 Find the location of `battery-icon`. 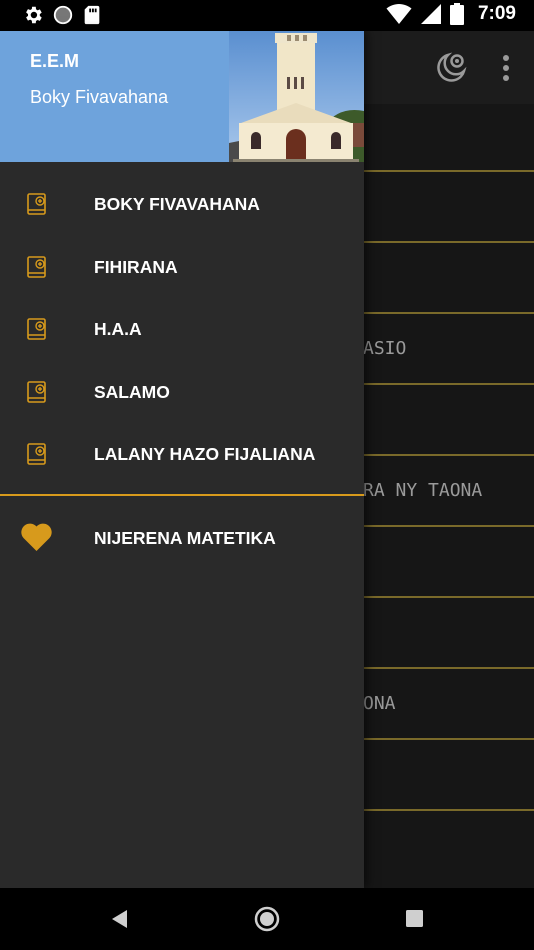

battery-icon is located at coordinates (456, 14).